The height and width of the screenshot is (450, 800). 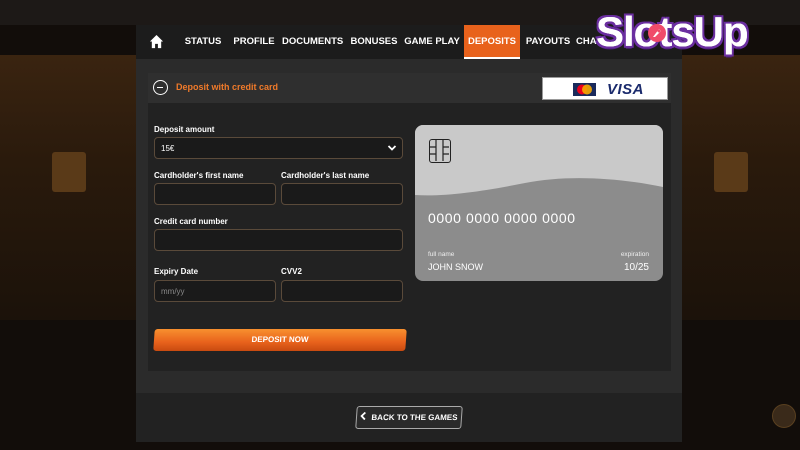 What do you see at coordinates (374, 42) in the screenshot?
I see `tab-bonuses: BONUSES` at bounding box center [374, 42].